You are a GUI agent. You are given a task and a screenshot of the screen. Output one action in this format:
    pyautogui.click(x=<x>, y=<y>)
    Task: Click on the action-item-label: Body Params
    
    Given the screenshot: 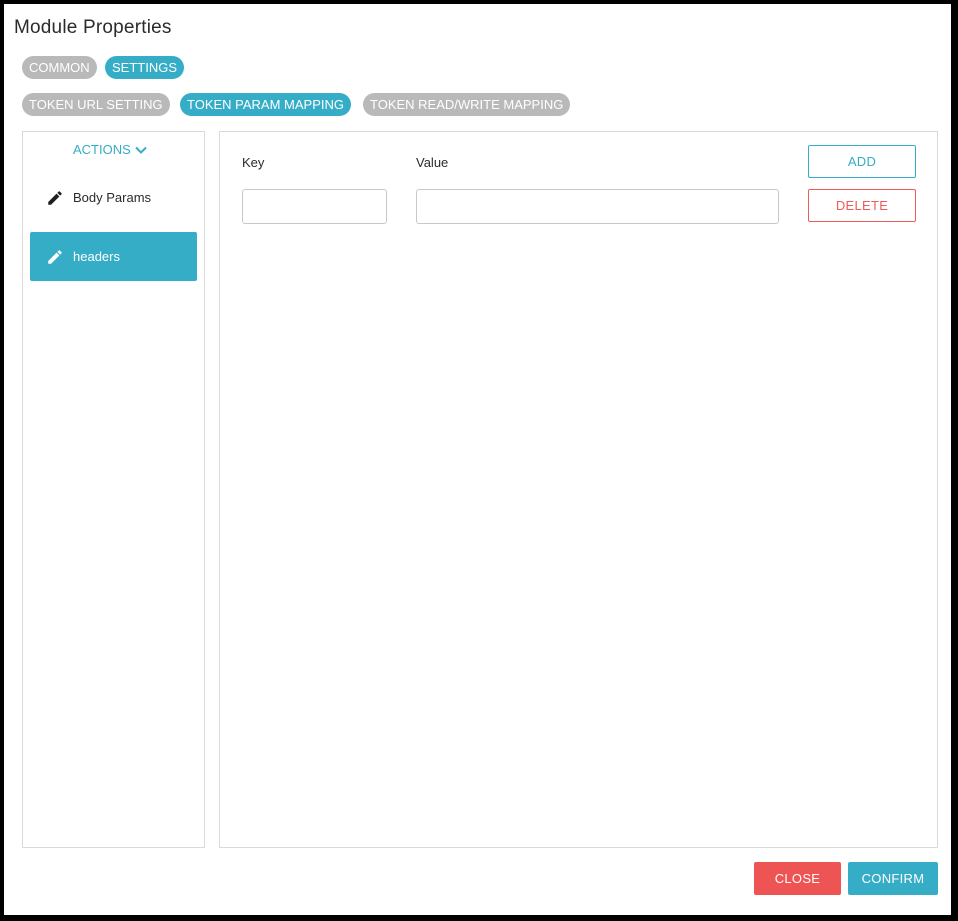 What is the action you would take?
    pyautogui.click(x=112, y=197)
    